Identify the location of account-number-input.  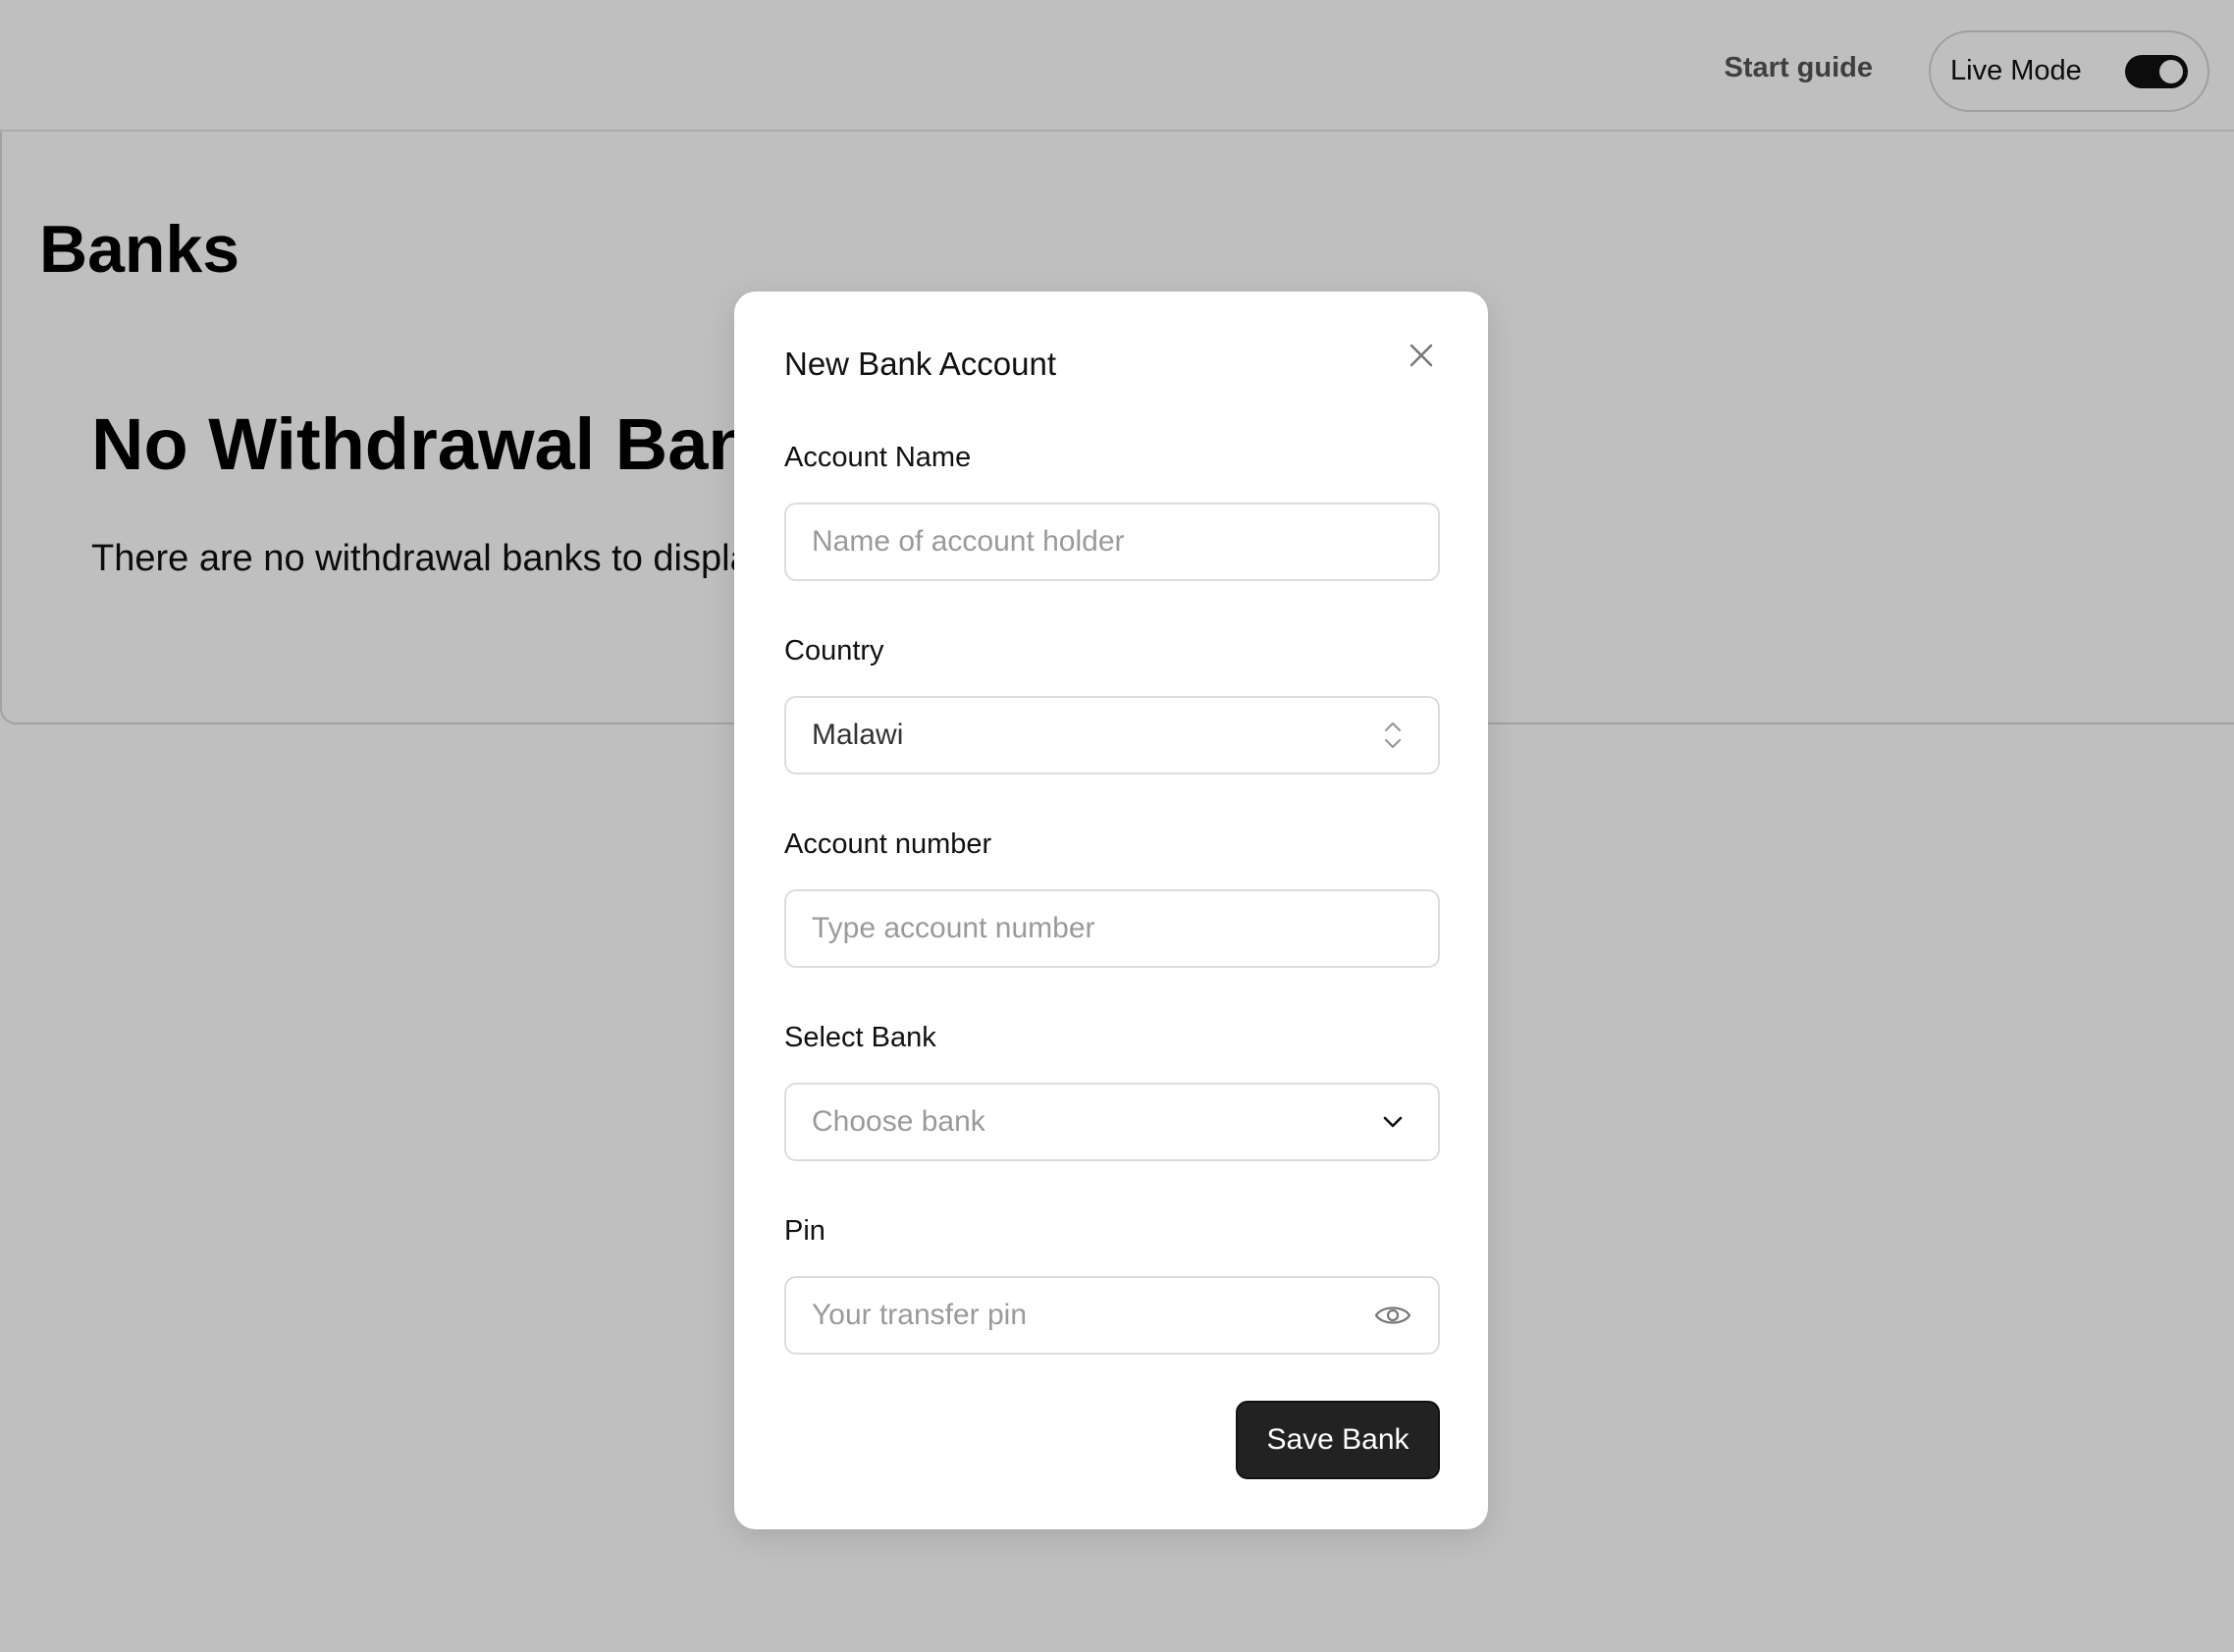
(1112, 928).